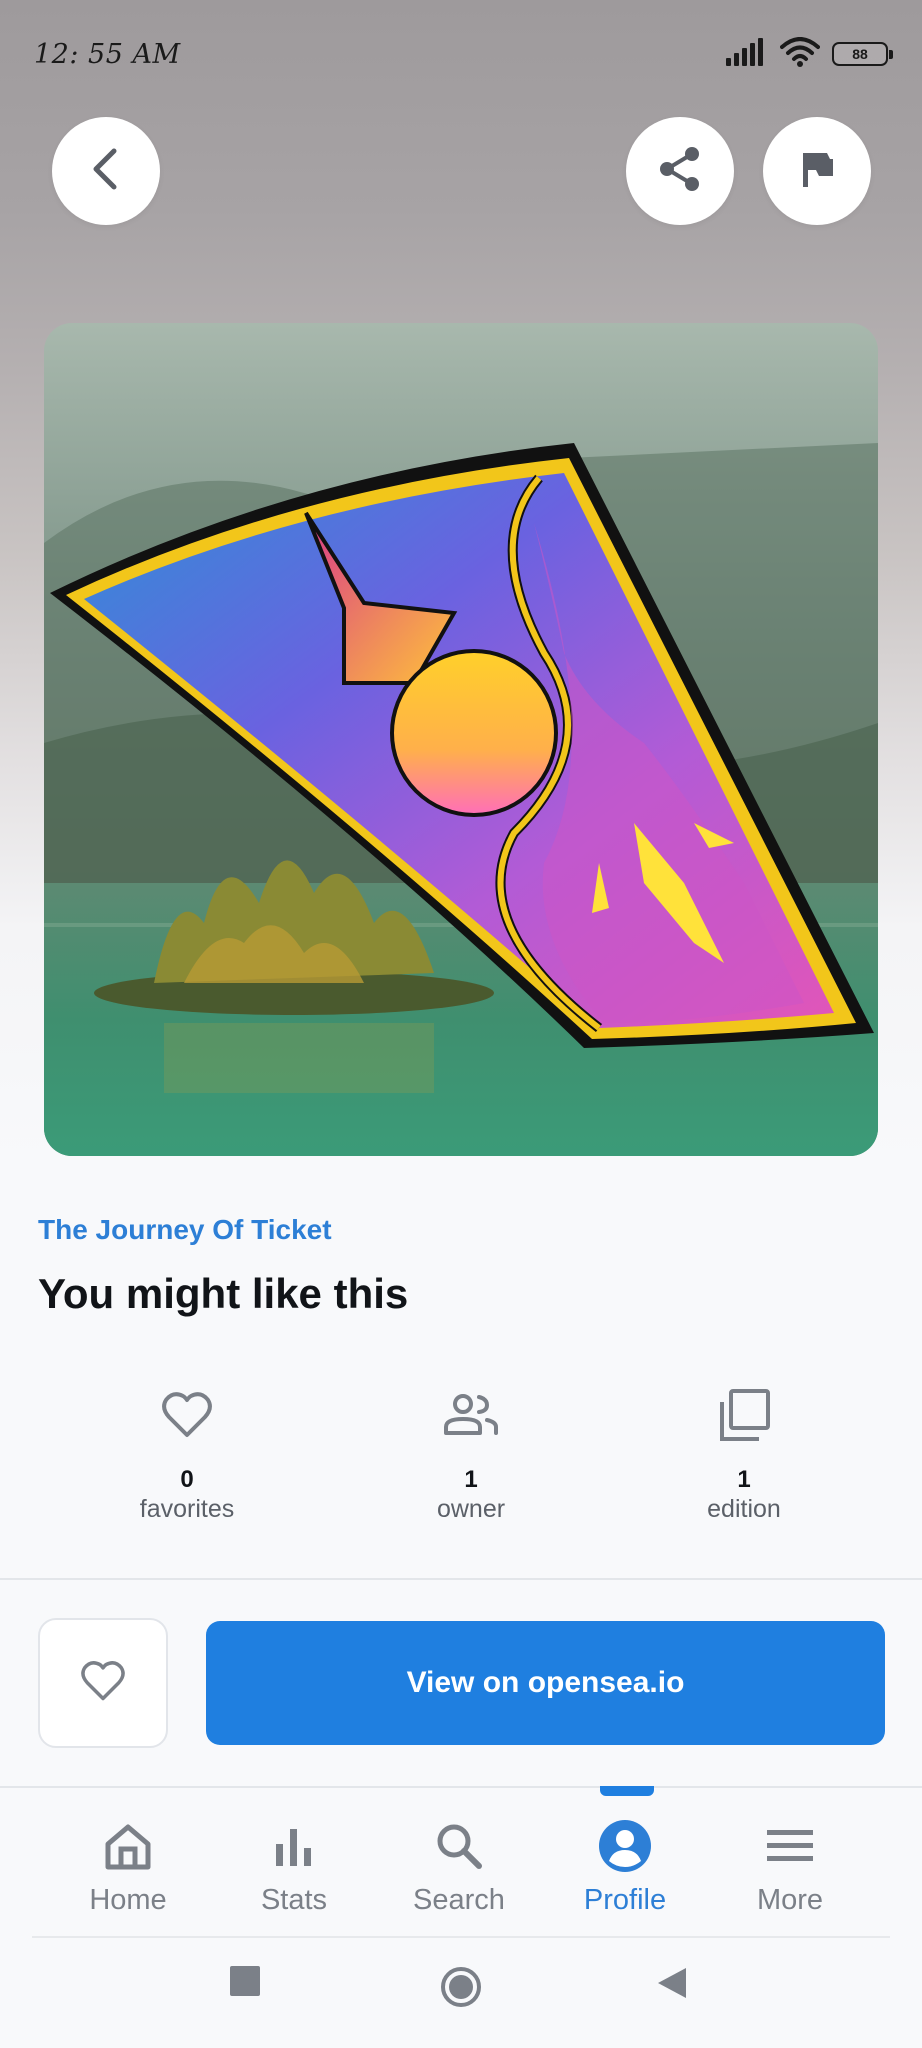  I want to click on battery-indicator: 88, so click(862, 54).